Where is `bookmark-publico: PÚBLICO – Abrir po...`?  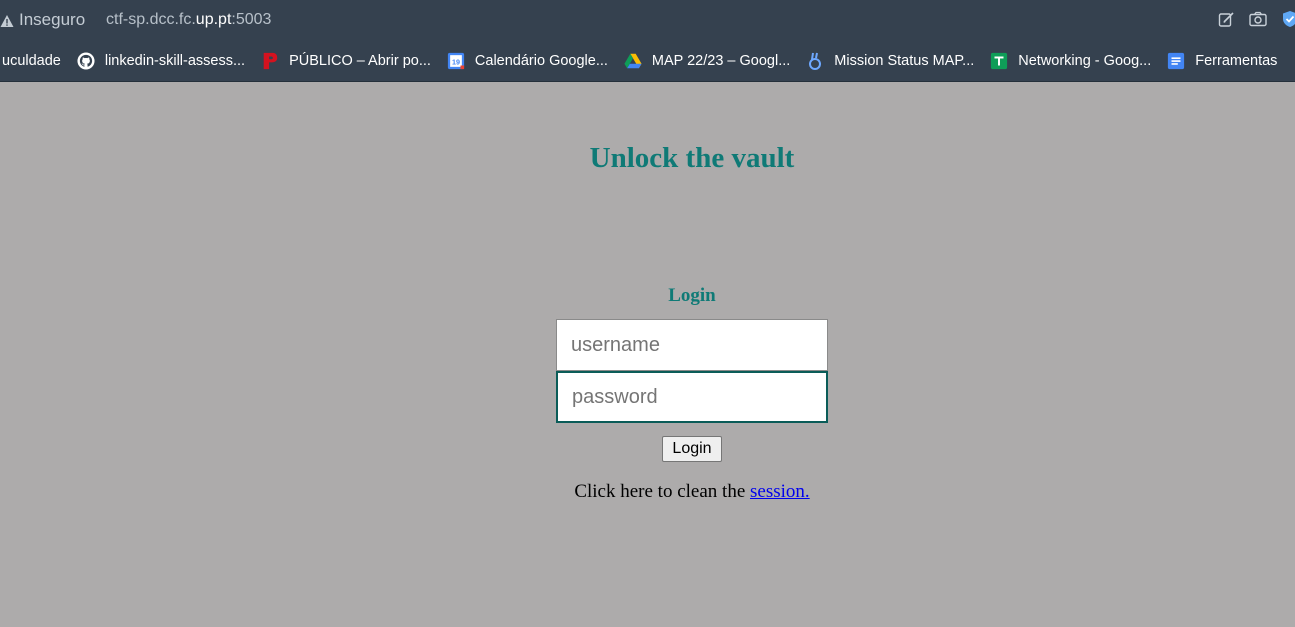 bookmark-publico: PÚBLICO – Abrir po... is located at coordinates (346, 61).